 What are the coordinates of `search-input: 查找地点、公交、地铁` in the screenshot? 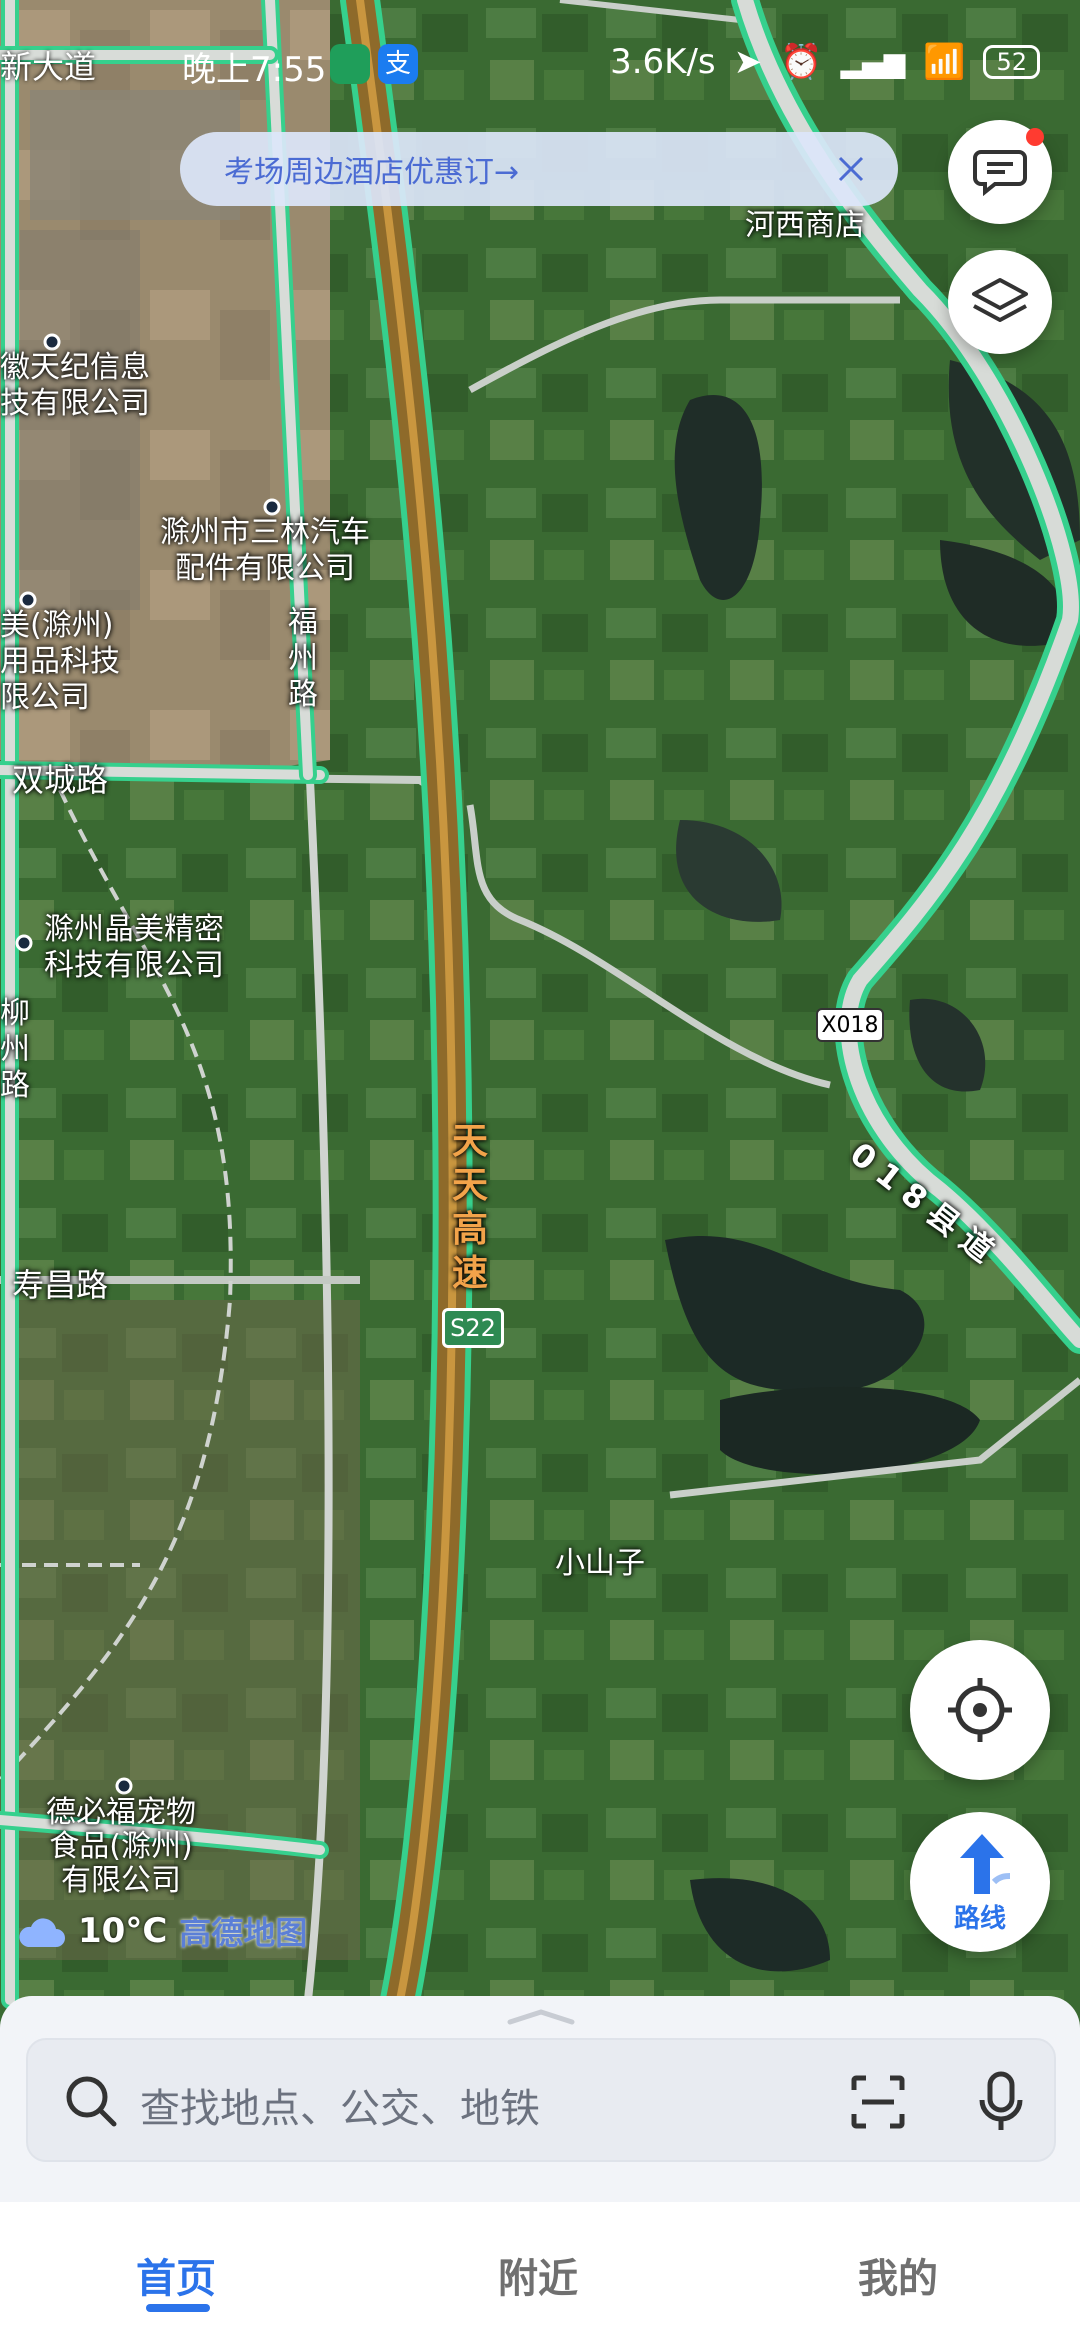 It's located at (340, 2105).